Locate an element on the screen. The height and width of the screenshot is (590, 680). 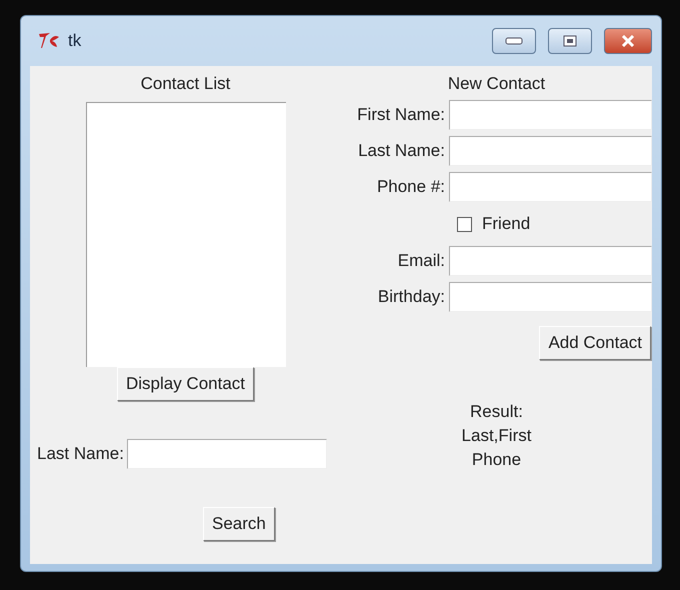
field-label: Birthday: is located at coordinates (410, 297).